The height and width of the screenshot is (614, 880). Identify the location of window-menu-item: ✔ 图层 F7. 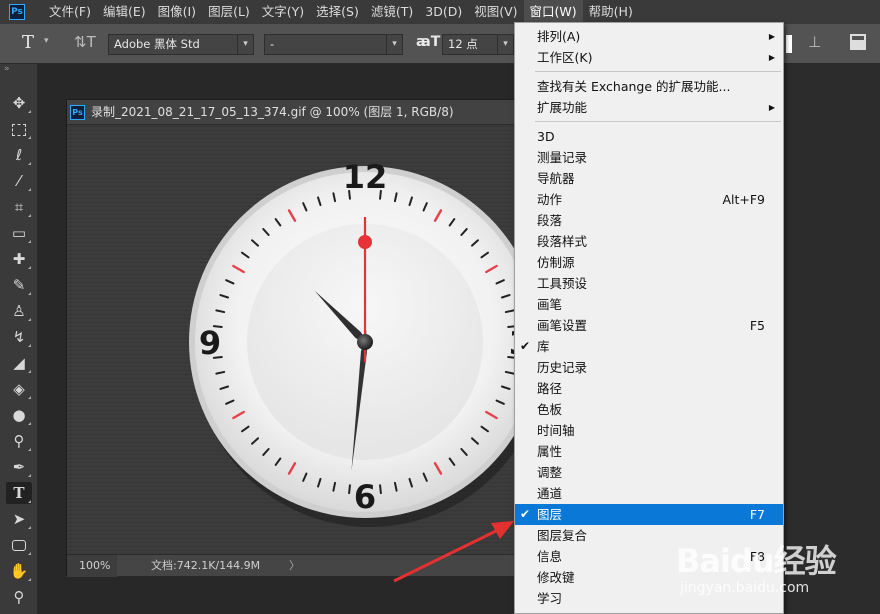
(649, 514).